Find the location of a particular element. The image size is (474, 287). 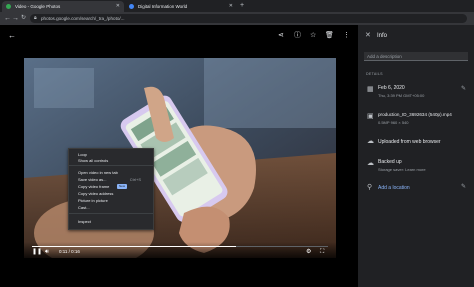

calendar-icon: ▦ is located at coordinates (370, 89).